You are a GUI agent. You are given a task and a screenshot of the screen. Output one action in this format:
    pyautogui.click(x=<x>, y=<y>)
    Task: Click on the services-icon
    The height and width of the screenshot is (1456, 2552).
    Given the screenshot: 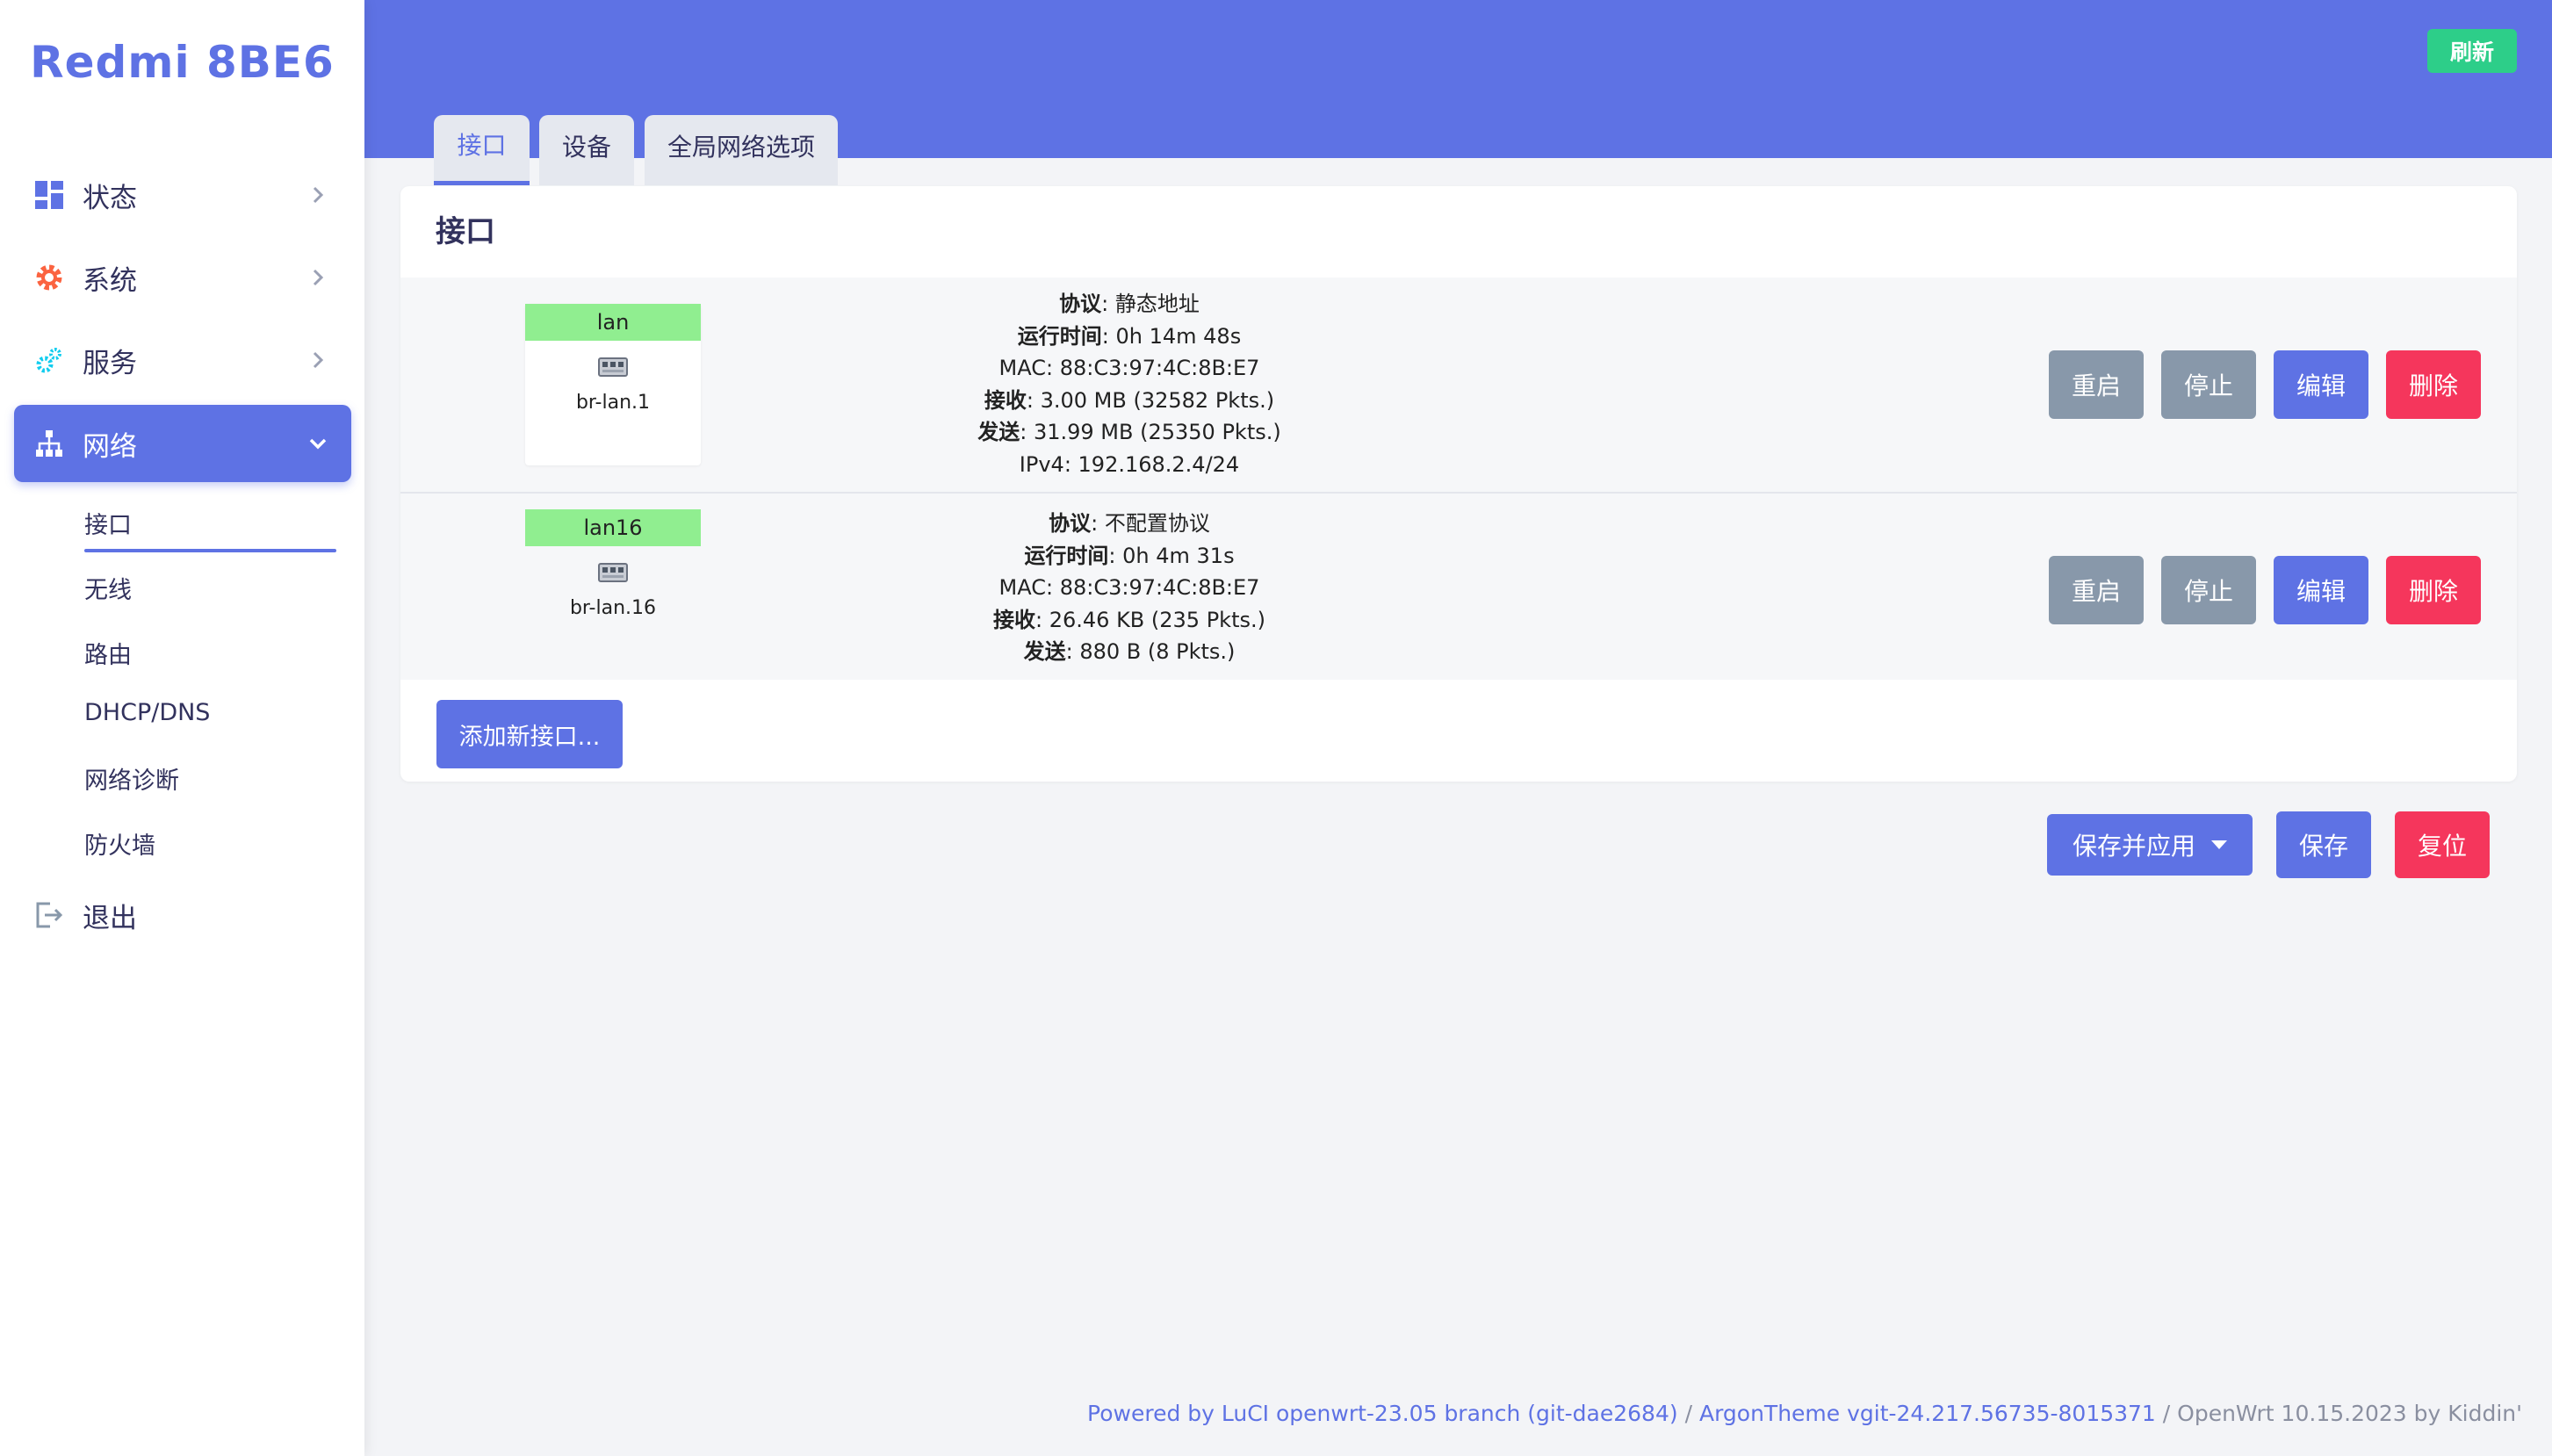 What is the action you would take?
    pyautogui.click(x=49, y=360)
    